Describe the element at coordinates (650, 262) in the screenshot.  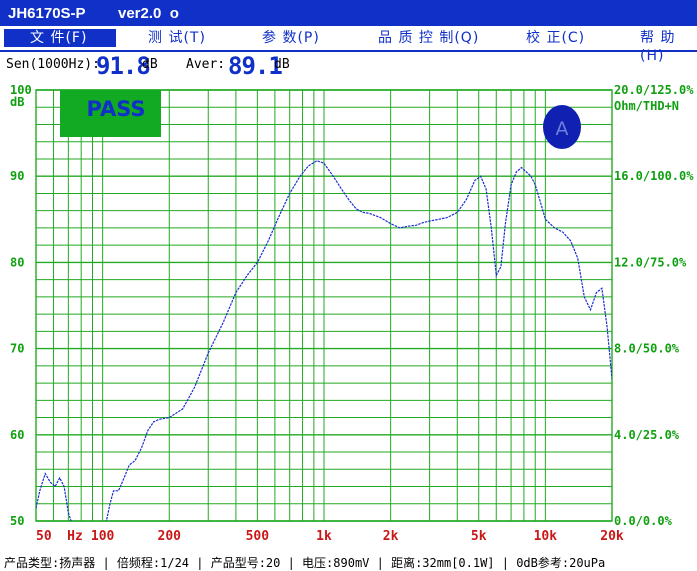
I see `right-tick-label: 12.0/75.0%` at that location.